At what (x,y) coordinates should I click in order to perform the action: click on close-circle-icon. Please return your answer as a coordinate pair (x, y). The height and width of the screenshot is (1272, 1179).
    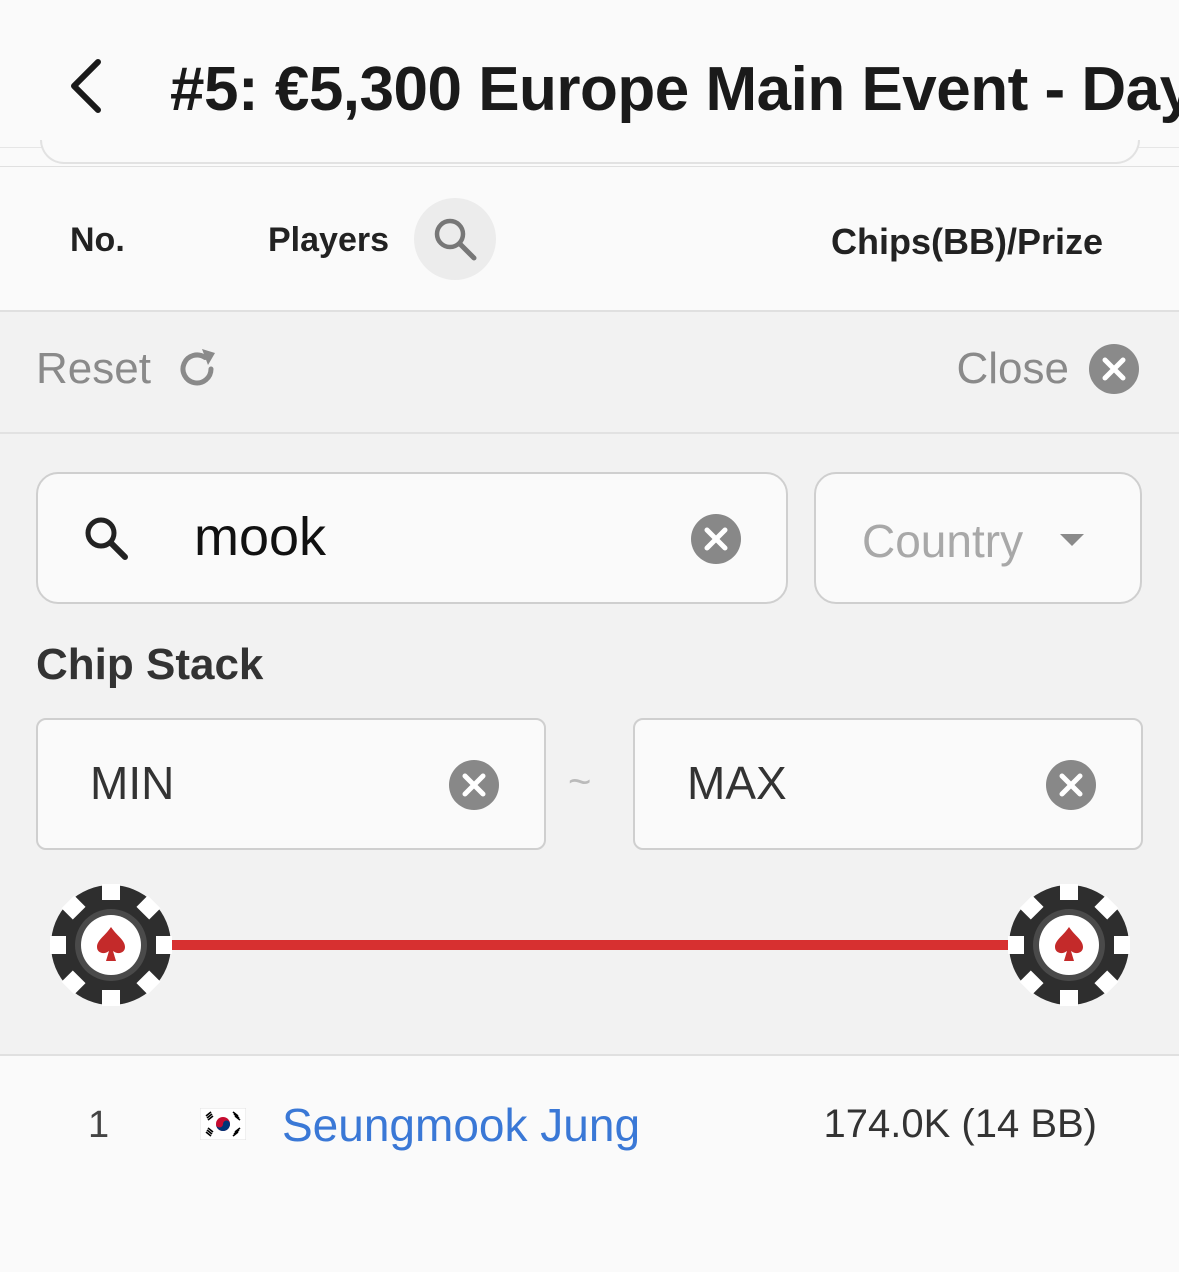
    Looking at the image, I should click on (1114, 369).